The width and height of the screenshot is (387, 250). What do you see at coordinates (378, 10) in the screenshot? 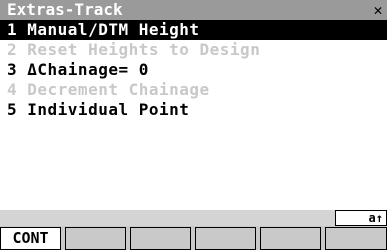
I see `close-icon: ✕` at bounding box center [378, 10].